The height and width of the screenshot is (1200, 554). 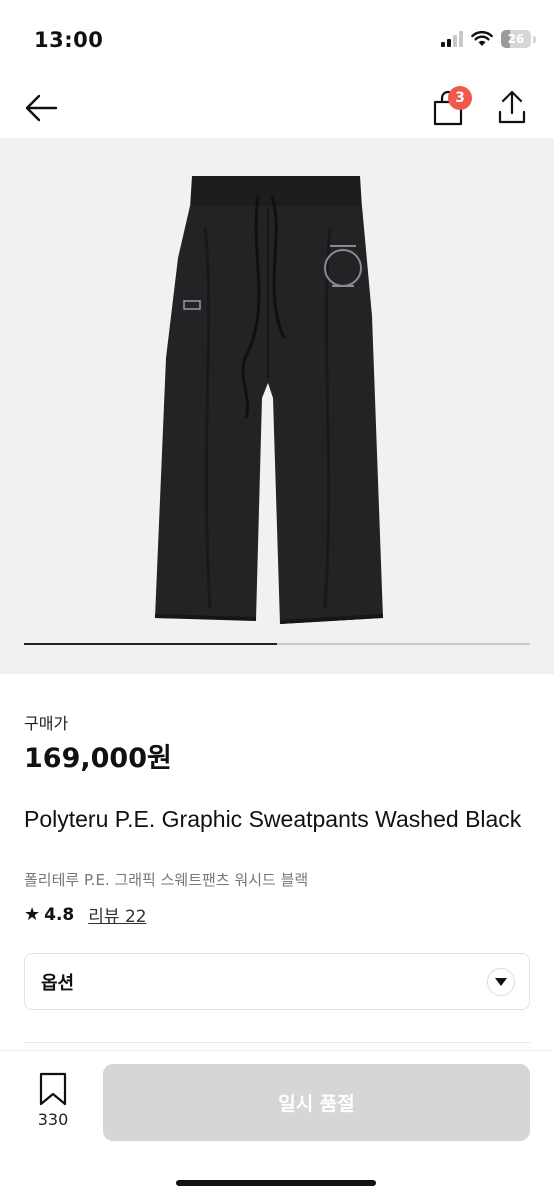 I want to click on triangle-down-icon, so click(x=501, y=982).